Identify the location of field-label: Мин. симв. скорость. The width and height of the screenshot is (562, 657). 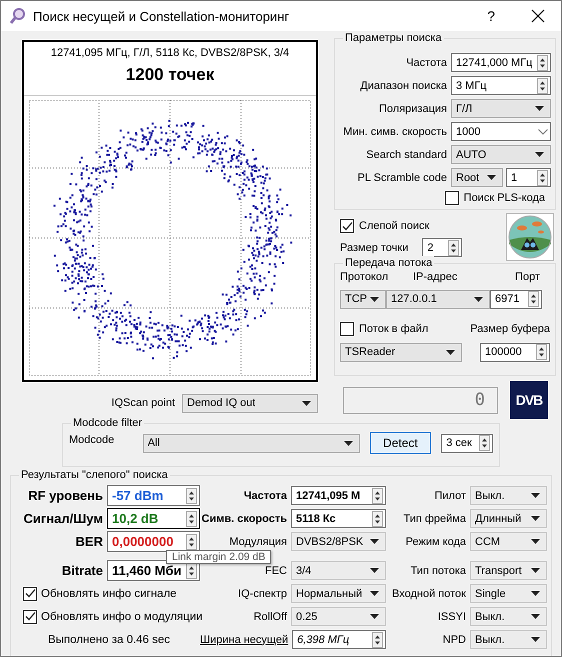
(395, 132).